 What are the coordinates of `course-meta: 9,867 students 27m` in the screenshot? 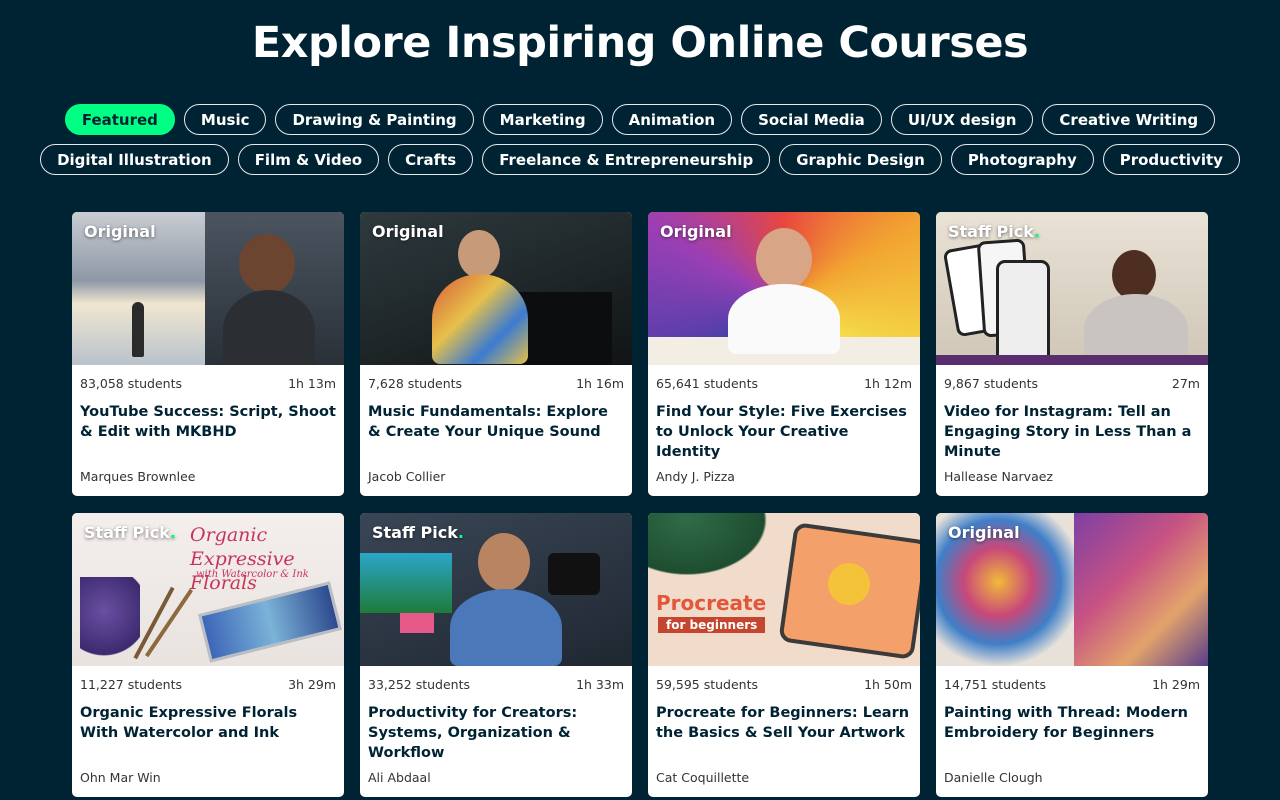 It's located at (1072, 378).